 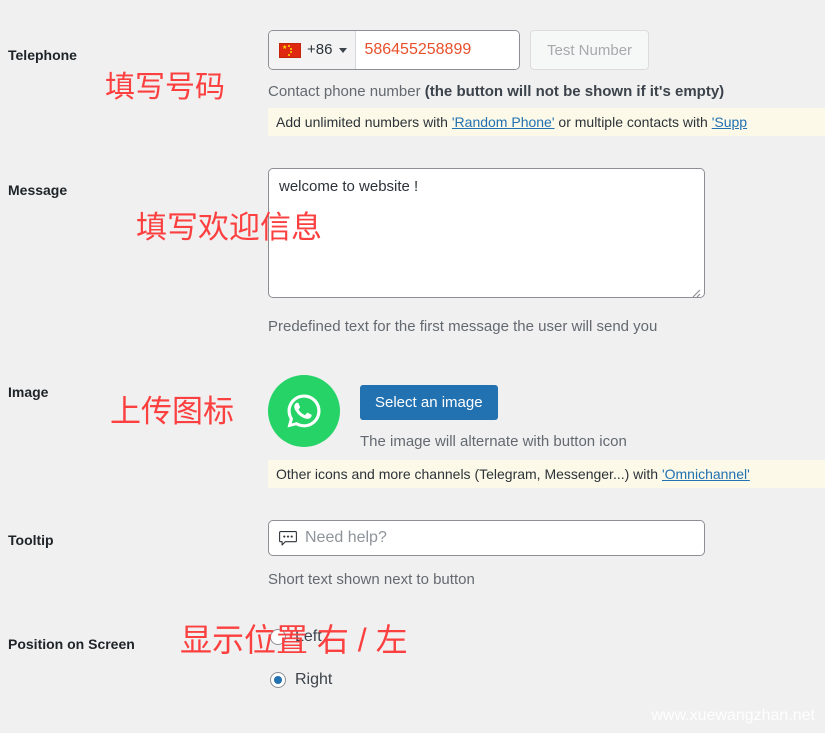 I want to click on telephone-description-text: Contact phone number, so click(x=346, y=91).